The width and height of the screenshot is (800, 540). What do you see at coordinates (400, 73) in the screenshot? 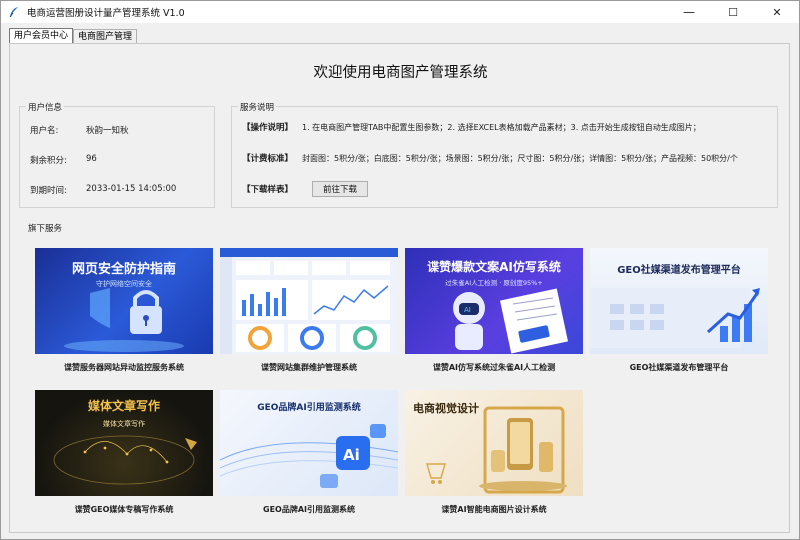
I see `welcome-heading: 欢迎使用电商图产管理系统` at bounding box center [400, 73].